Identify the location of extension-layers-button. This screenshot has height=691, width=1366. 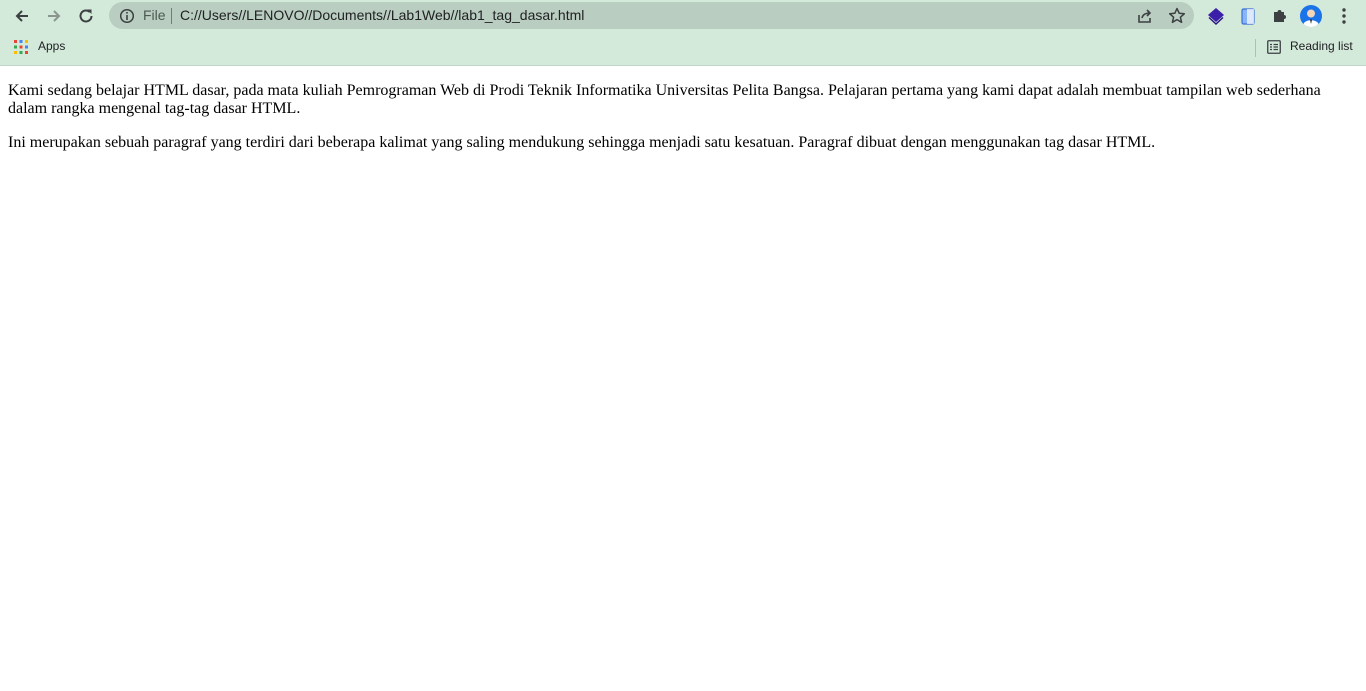
(1216, 16).